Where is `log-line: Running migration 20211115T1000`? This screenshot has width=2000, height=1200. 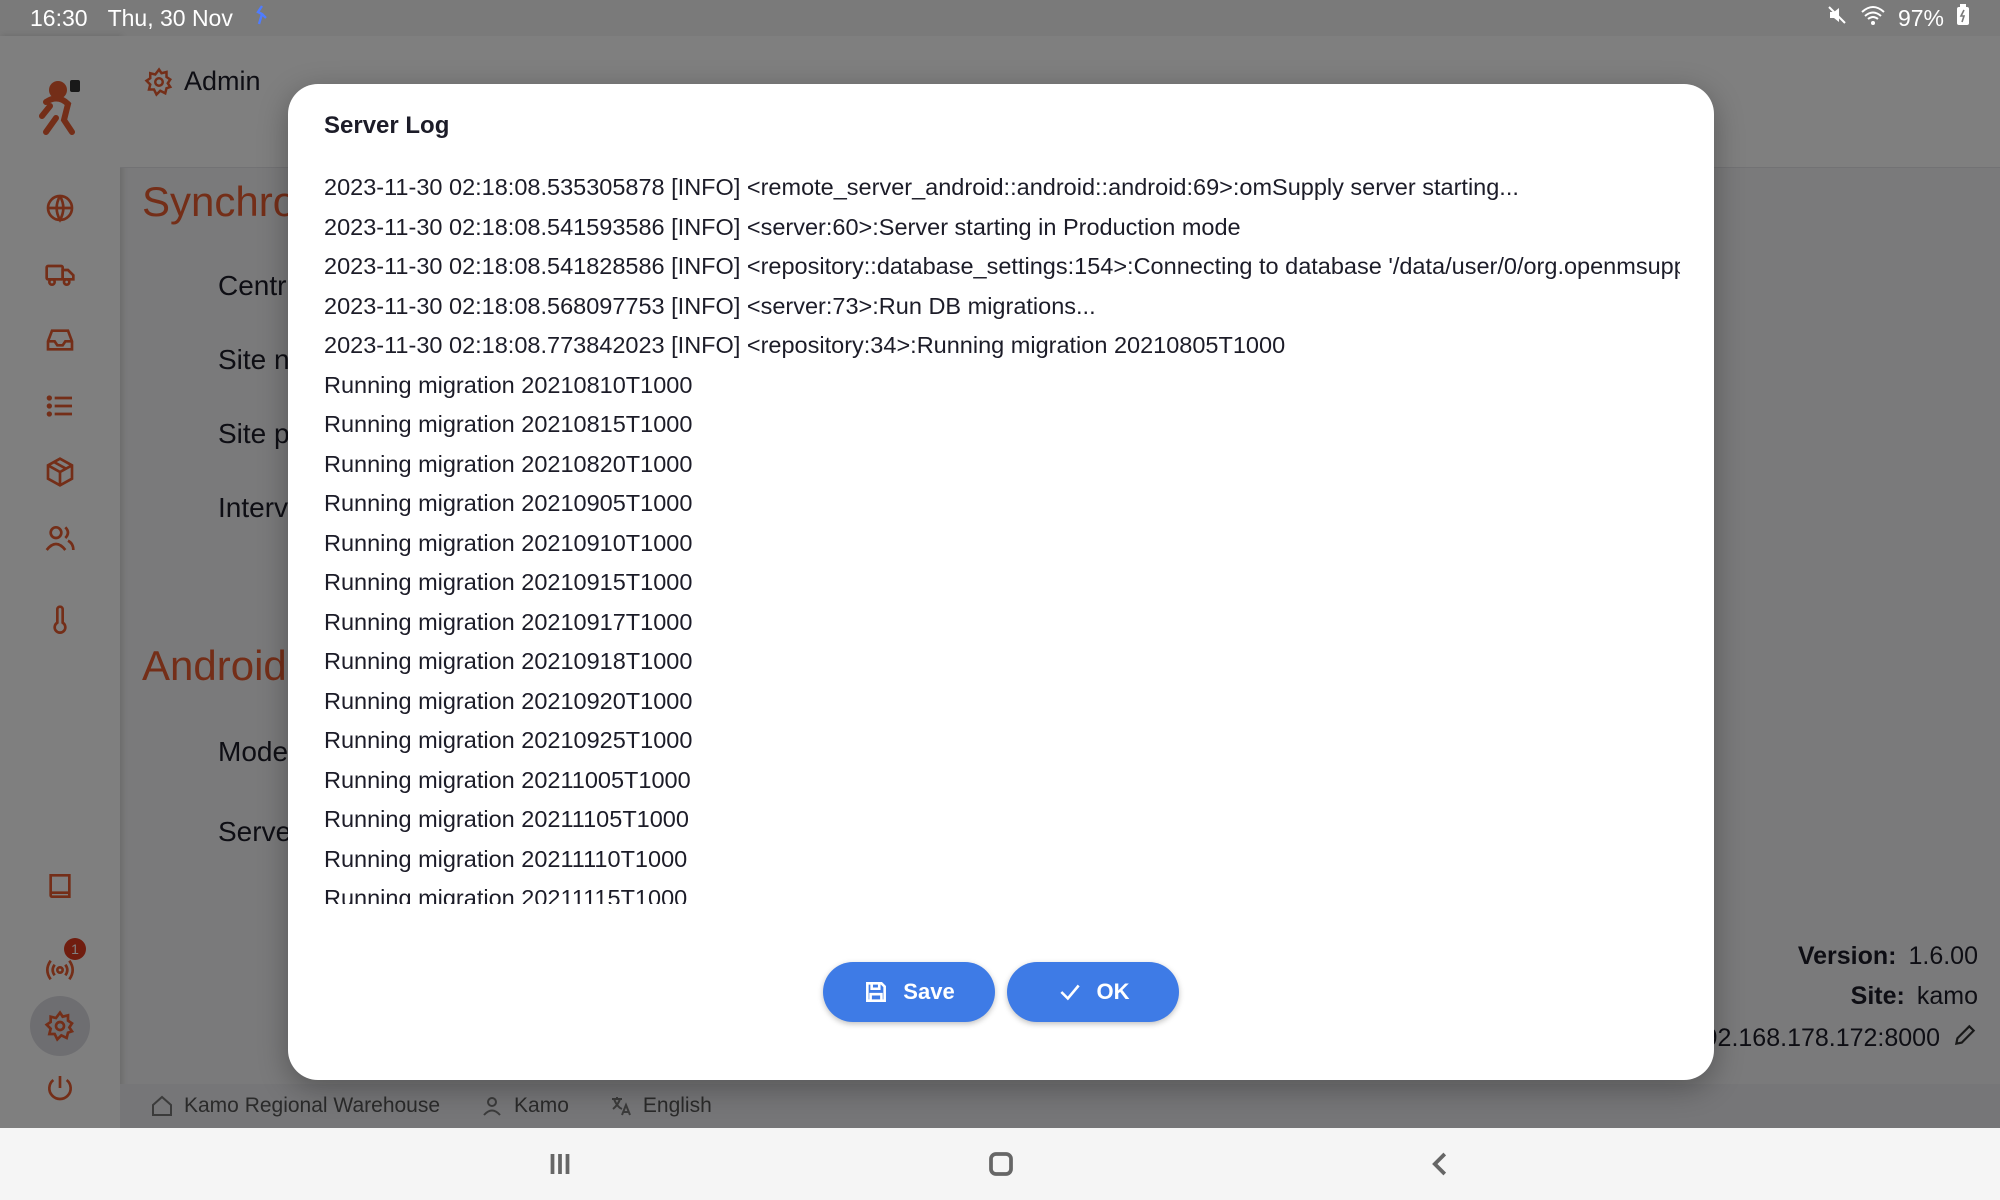 log-line: Running migration 20211115T1000 is located at coordinates (506, 894).